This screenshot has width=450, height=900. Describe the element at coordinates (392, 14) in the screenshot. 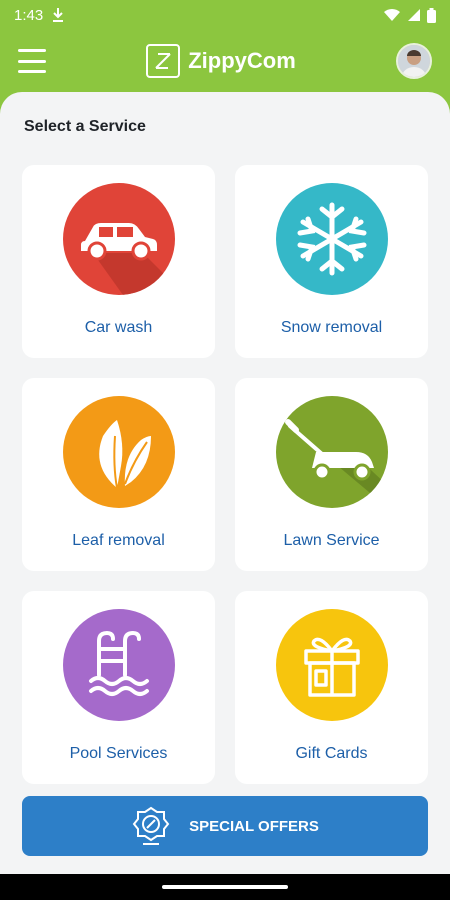

I see `wifi-icon` at that location.